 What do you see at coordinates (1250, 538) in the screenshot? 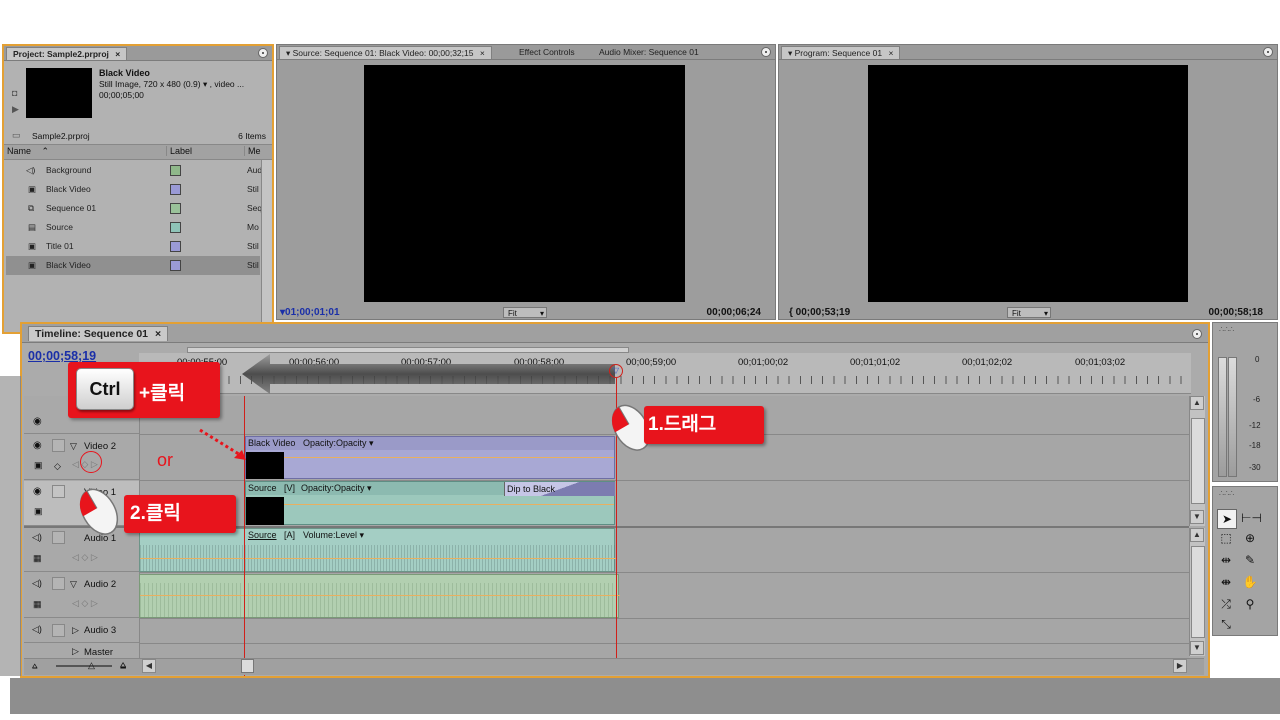
I see `rolling-edit-tool-icon: ⊕` at bounding box center [1250, 538].